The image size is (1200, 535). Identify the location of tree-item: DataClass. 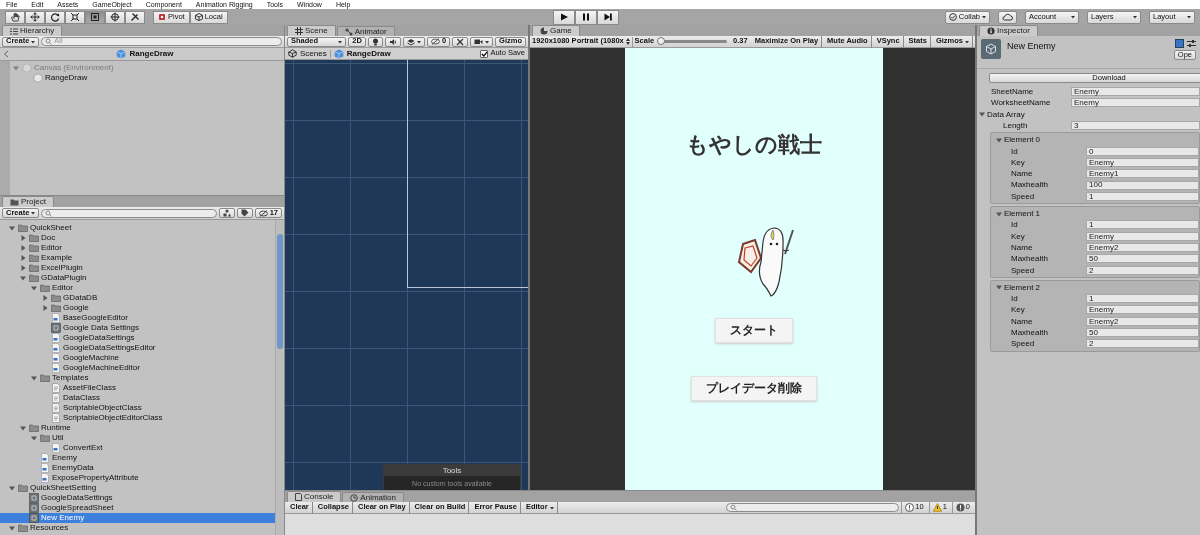
(137, 398).